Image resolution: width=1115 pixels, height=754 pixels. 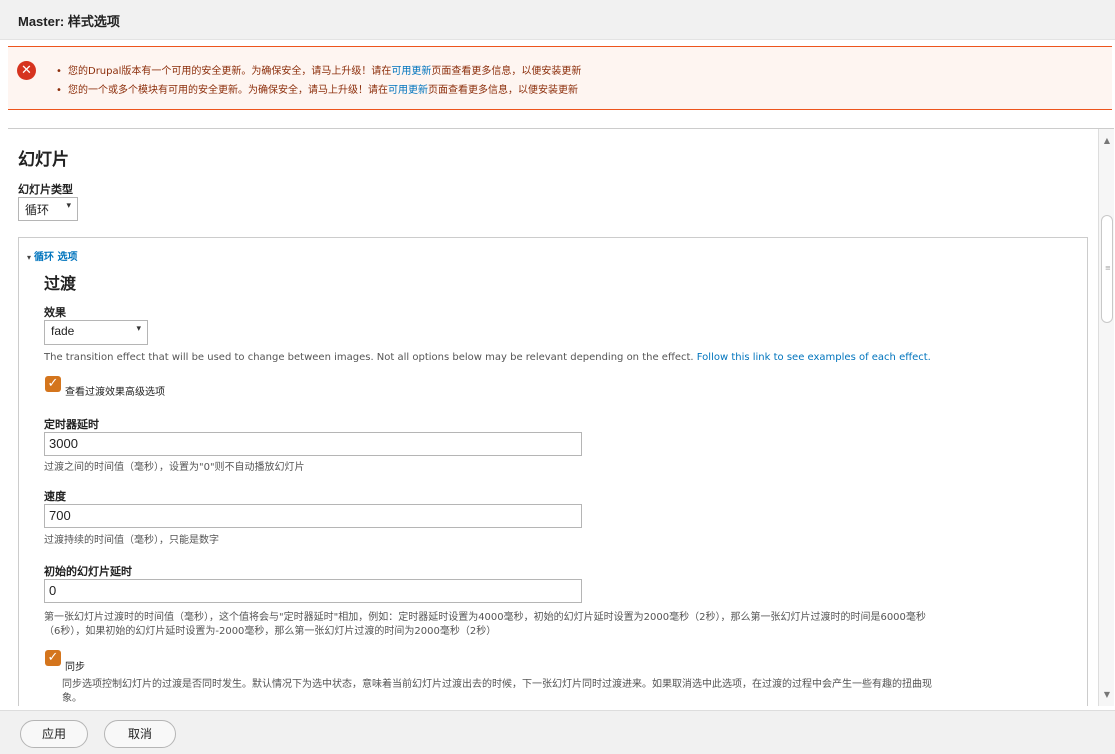 What do you see at coordinates (55, 496) in the screenshot?
I see `speed-label: 速度` at bounding box center [55, 496].